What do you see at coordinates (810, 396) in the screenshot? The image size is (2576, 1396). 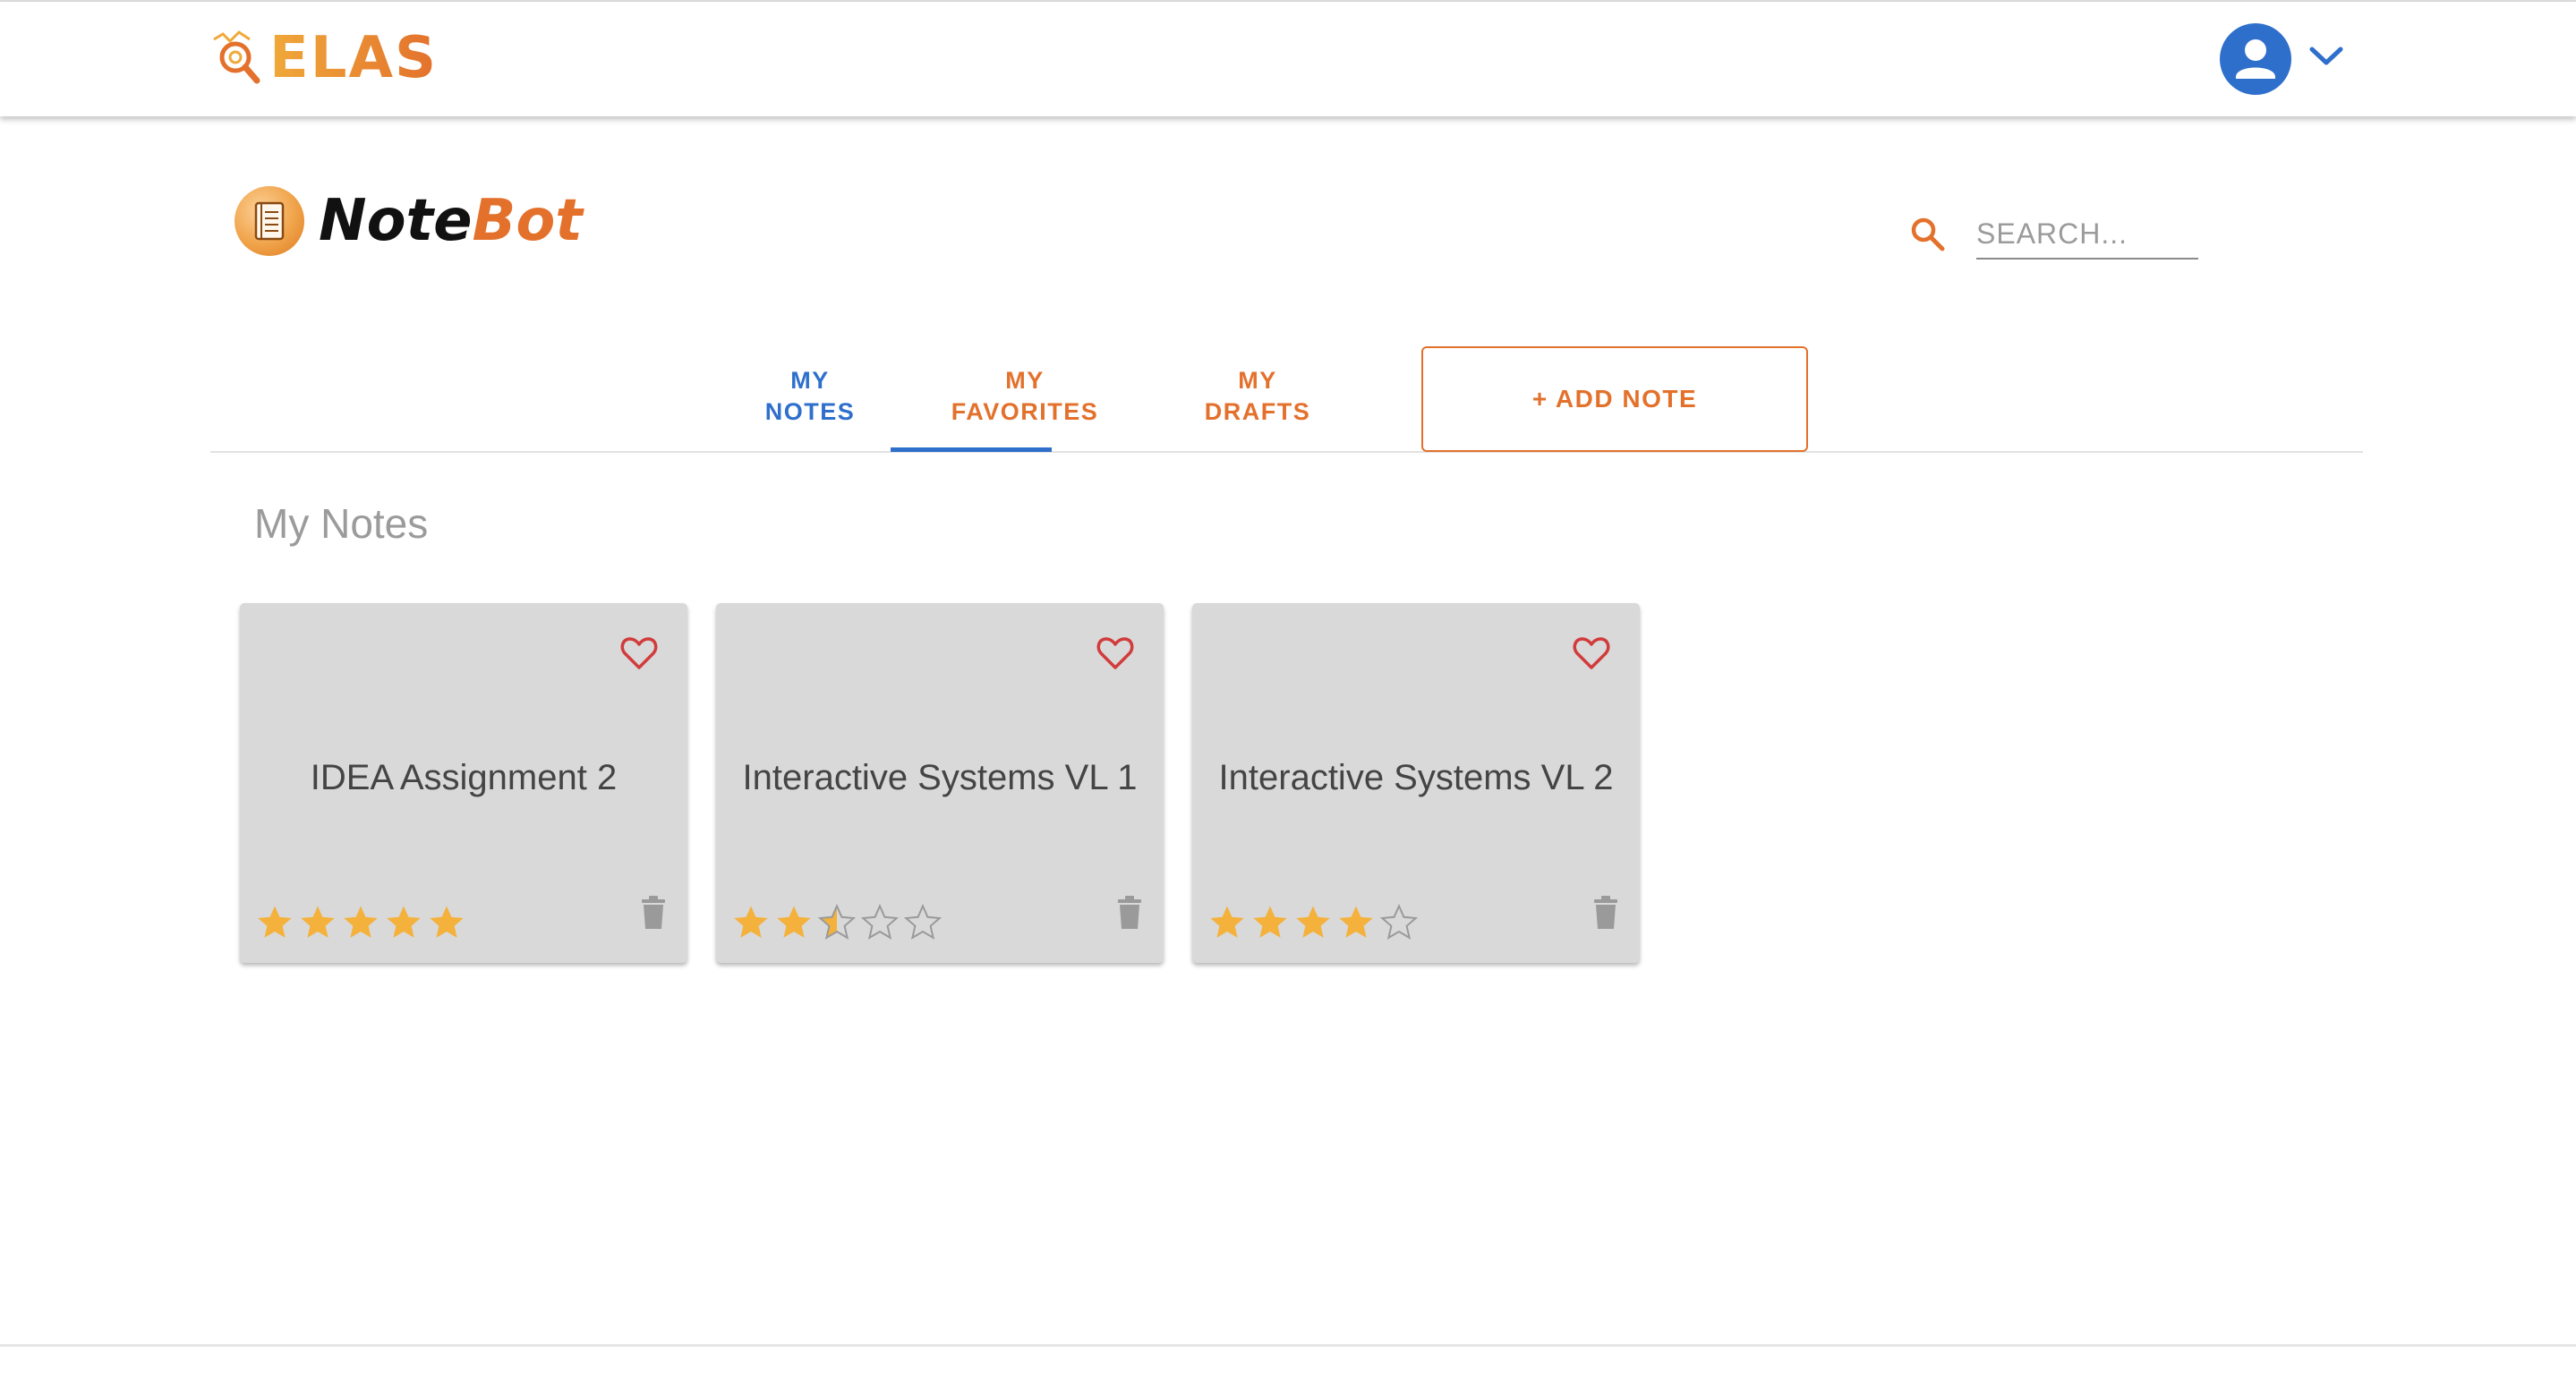 I see `tab-my-notes: MY NOTES` at bounding box center [810, 396].